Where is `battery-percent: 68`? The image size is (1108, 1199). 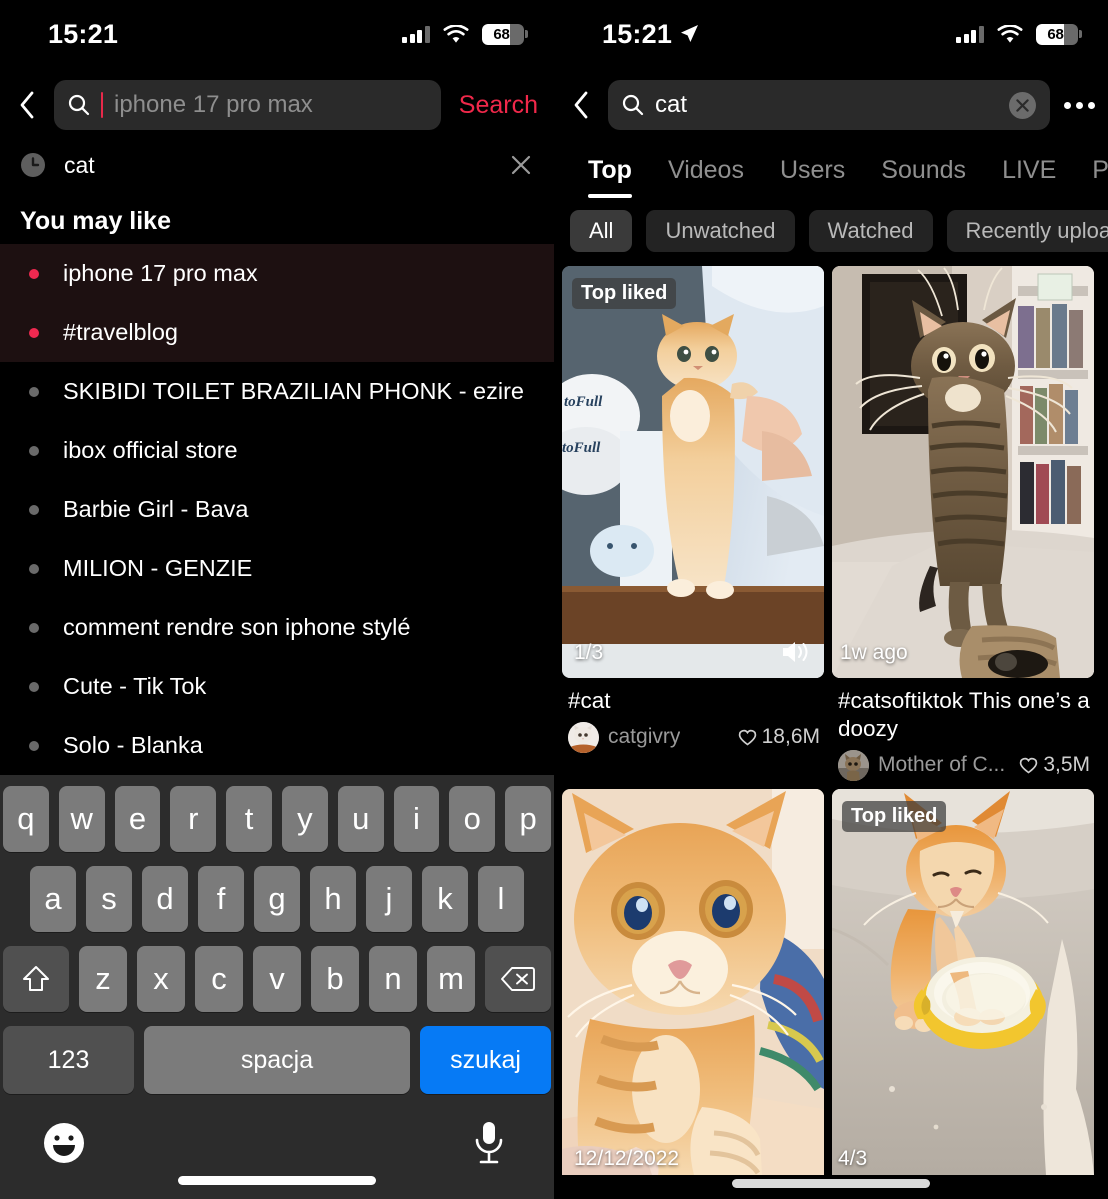 battery-percent: 68 is located at coordinates (1055, 34).